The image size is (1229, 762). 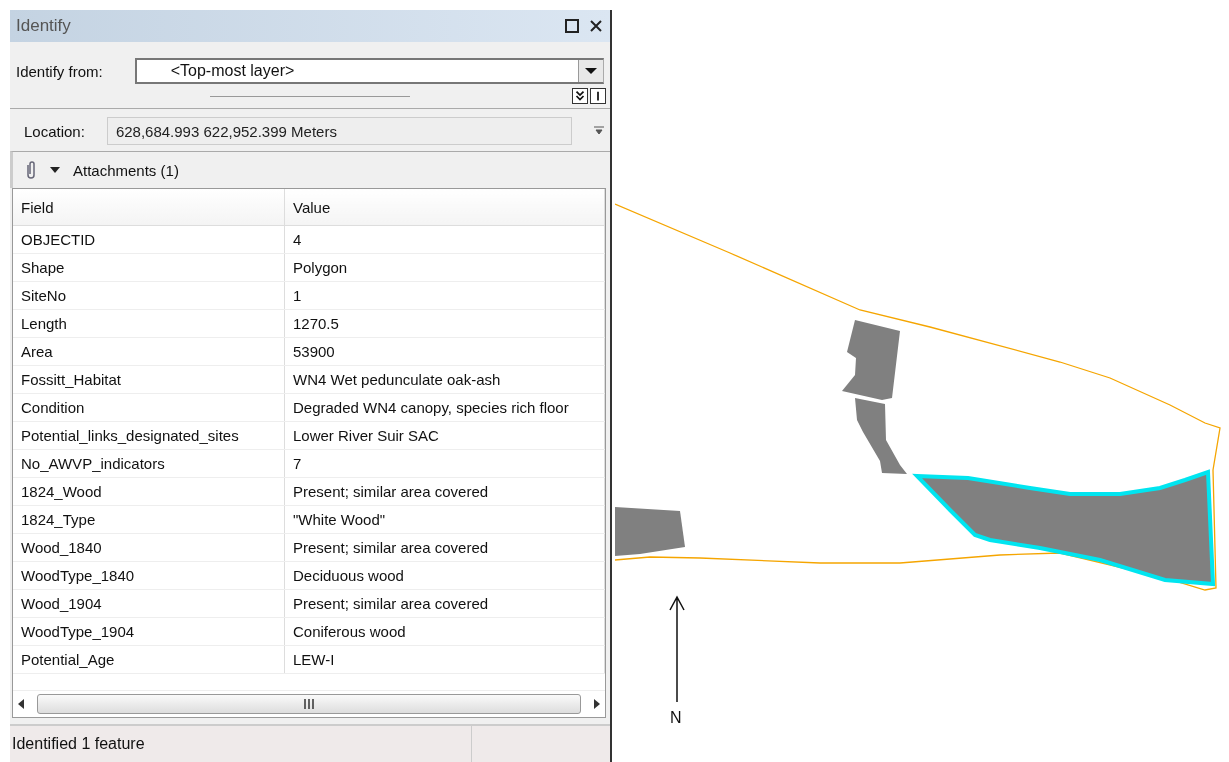 What do you see at coordinates (149, 631) in the screenshot?
I see `field-cell: WoodType_1904` at bounding box center [149, 631].